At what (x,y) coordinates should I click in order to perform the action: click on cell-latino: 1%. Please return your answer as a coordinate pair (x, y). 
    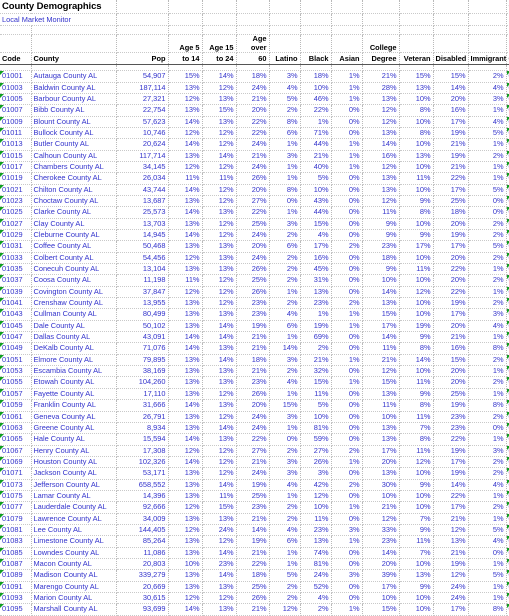
    Looking at the image, I should click on (284, 563).